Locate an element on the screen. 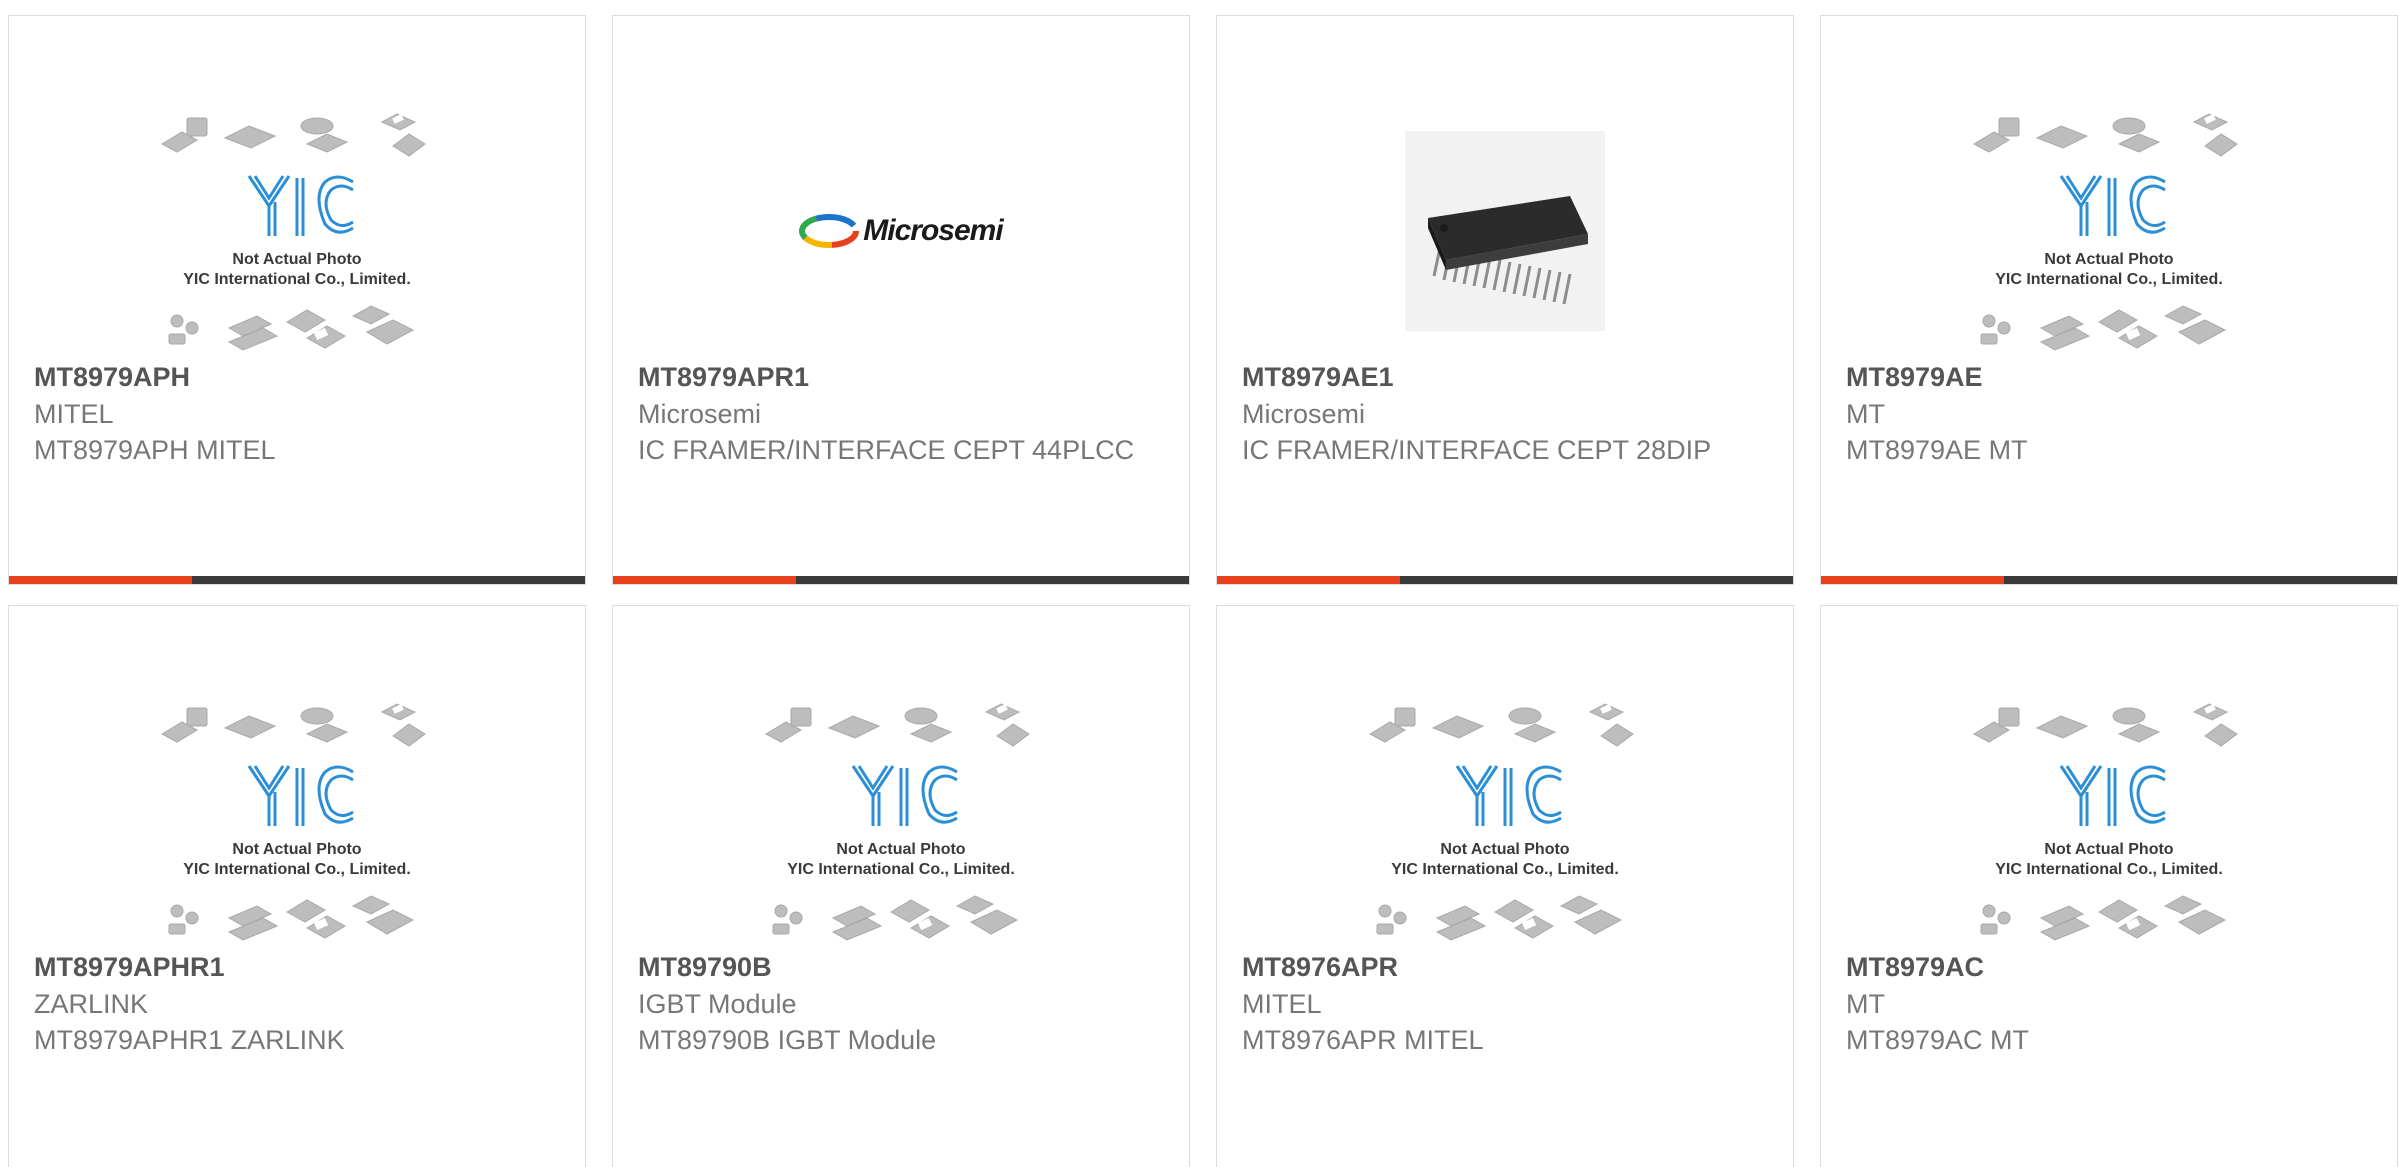 Image resolution: width=2400 pixels, height=1167 pixels. product-part-number: MT8979AE is located at coordinates (2109, 377).